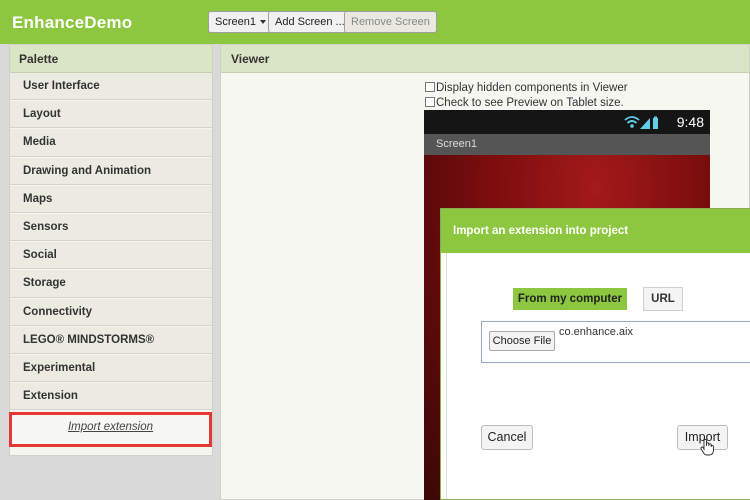 The width and height of the screenshot is (750, 500). Describe the element at coordinates (111, 171) in the screenshot. I see `palette-category-drawing-and-animation: Drawing and Animation` at that location.